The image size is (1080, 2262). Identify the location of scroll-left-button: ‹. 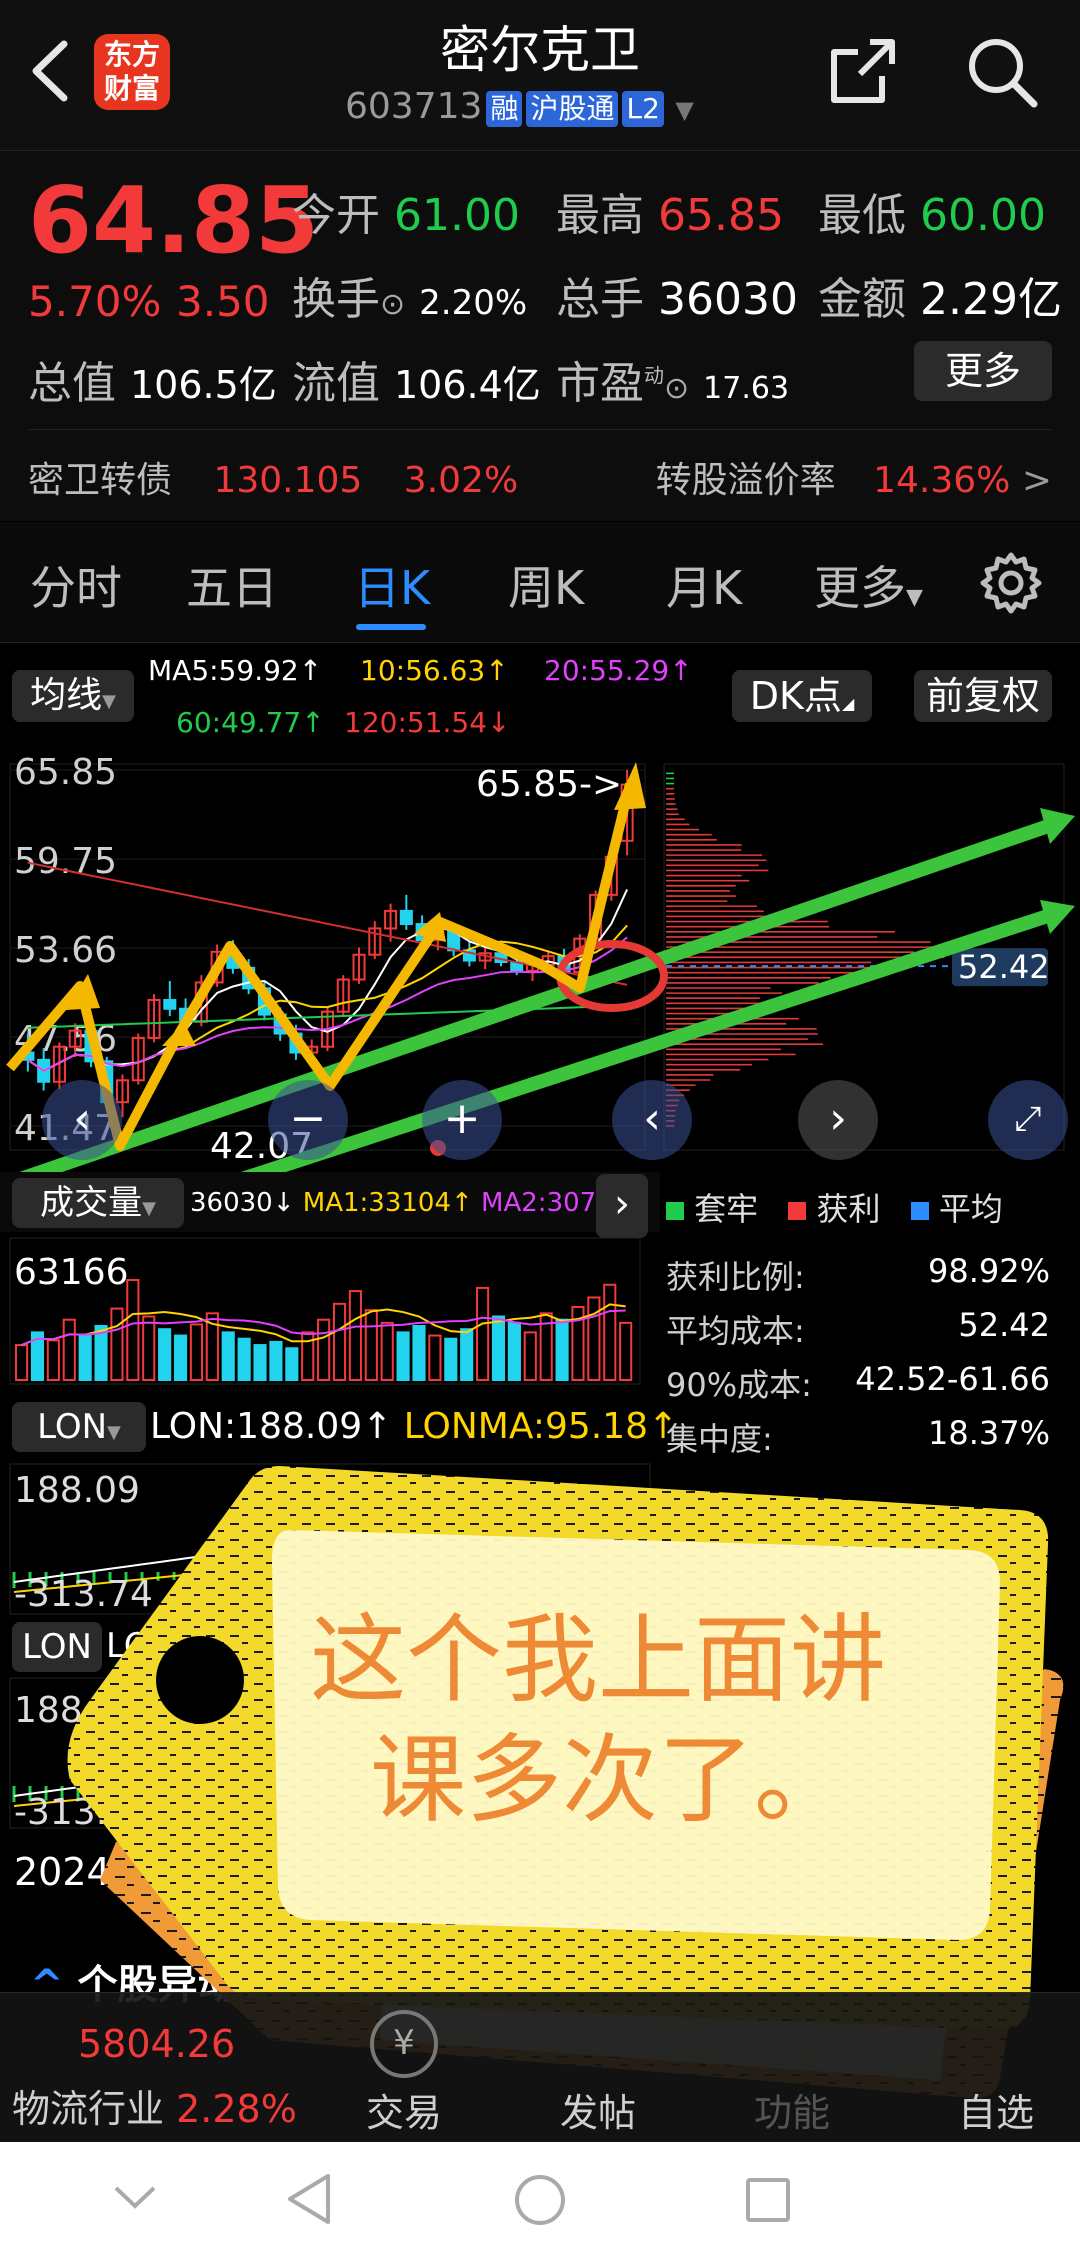
(82, 1120).